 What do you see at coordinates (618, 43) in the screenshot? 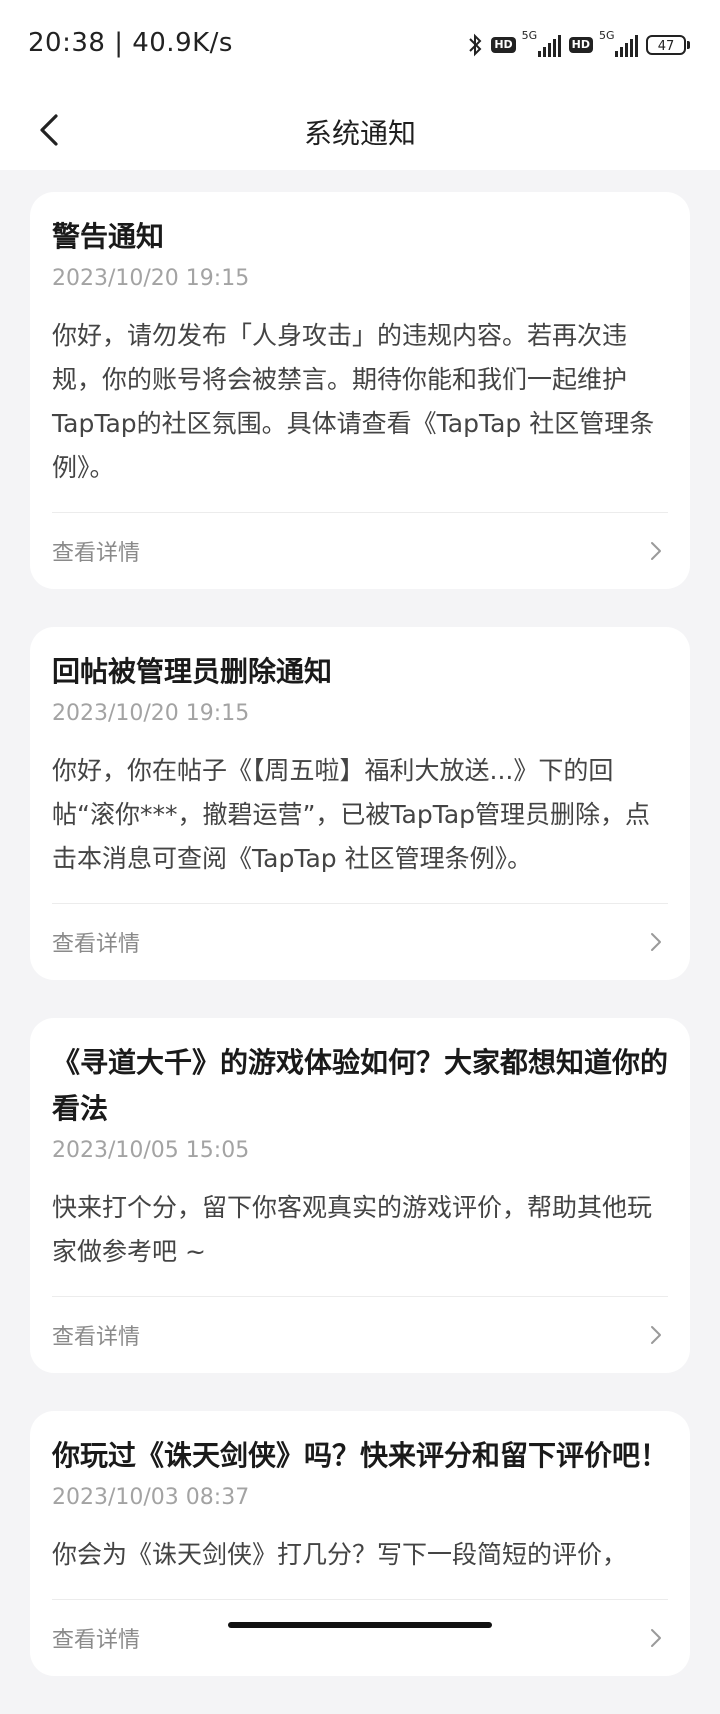
I see `signal-icon-2: 5G` at bounding box center [618, 43].